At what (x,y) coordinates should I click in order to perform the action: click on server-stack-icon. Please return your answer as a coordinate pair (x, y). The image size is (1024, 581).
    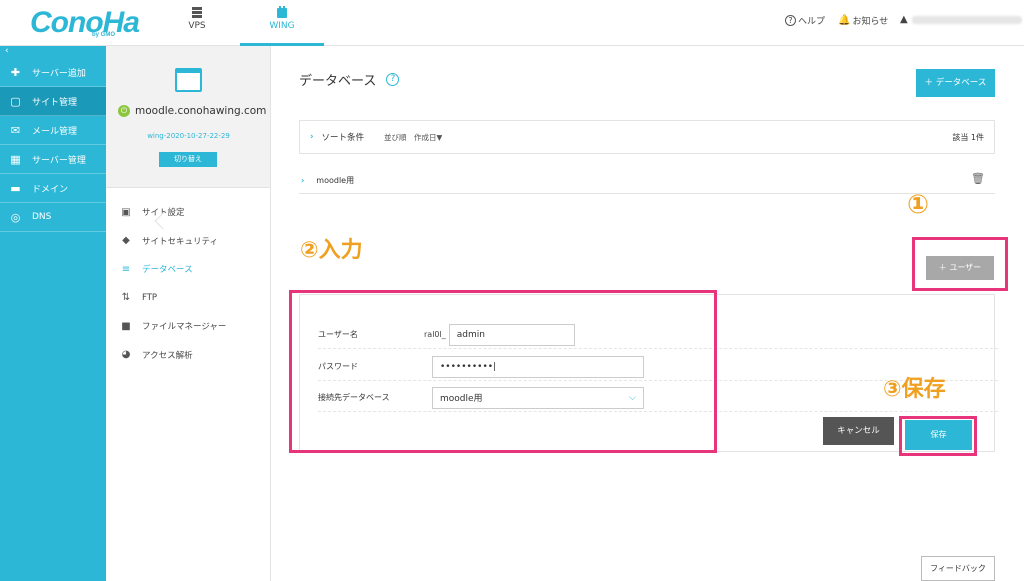
    Looking at the image, I should click on (197, 12).